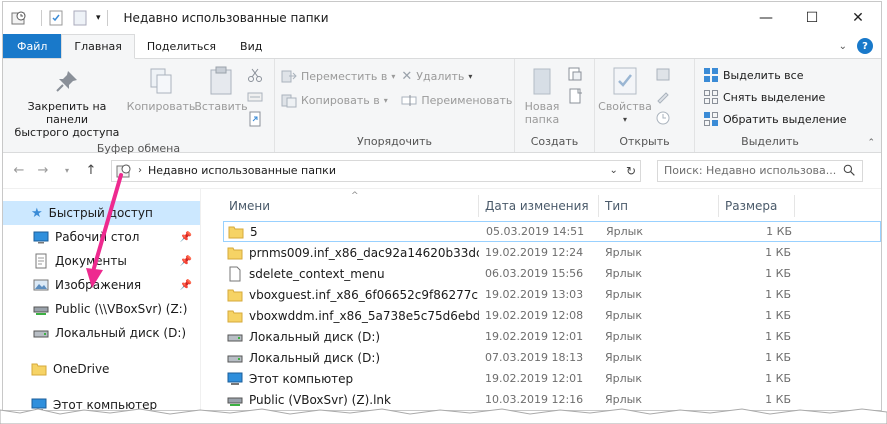 This screenshot has width=887, height=424. Describe the element at coordinates (711, 75) in the screenshot. I see `select-all-icon` at that location.